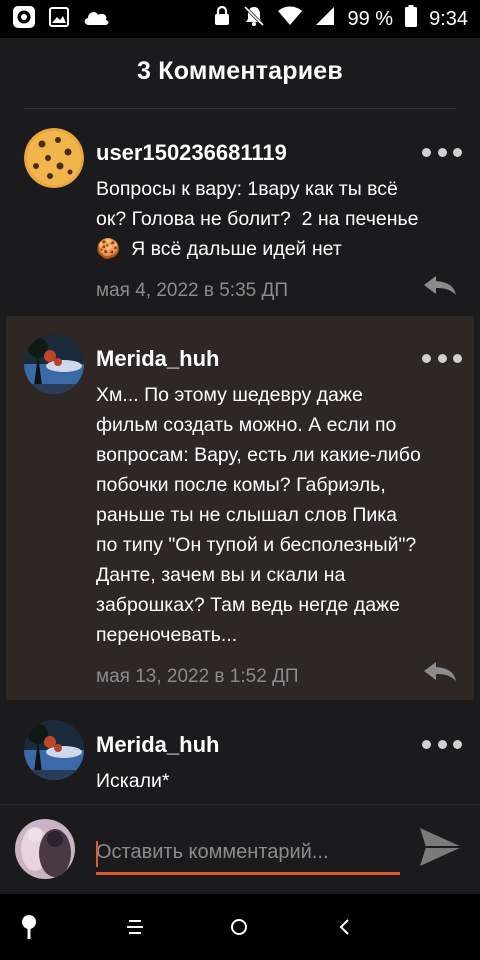 This screenshot has width=480, height=960. What do you see at coordinates (108, 249) in the screenshot?
I see `cookie-emoji-icon: 🍪` at bounding box center [108, 249].